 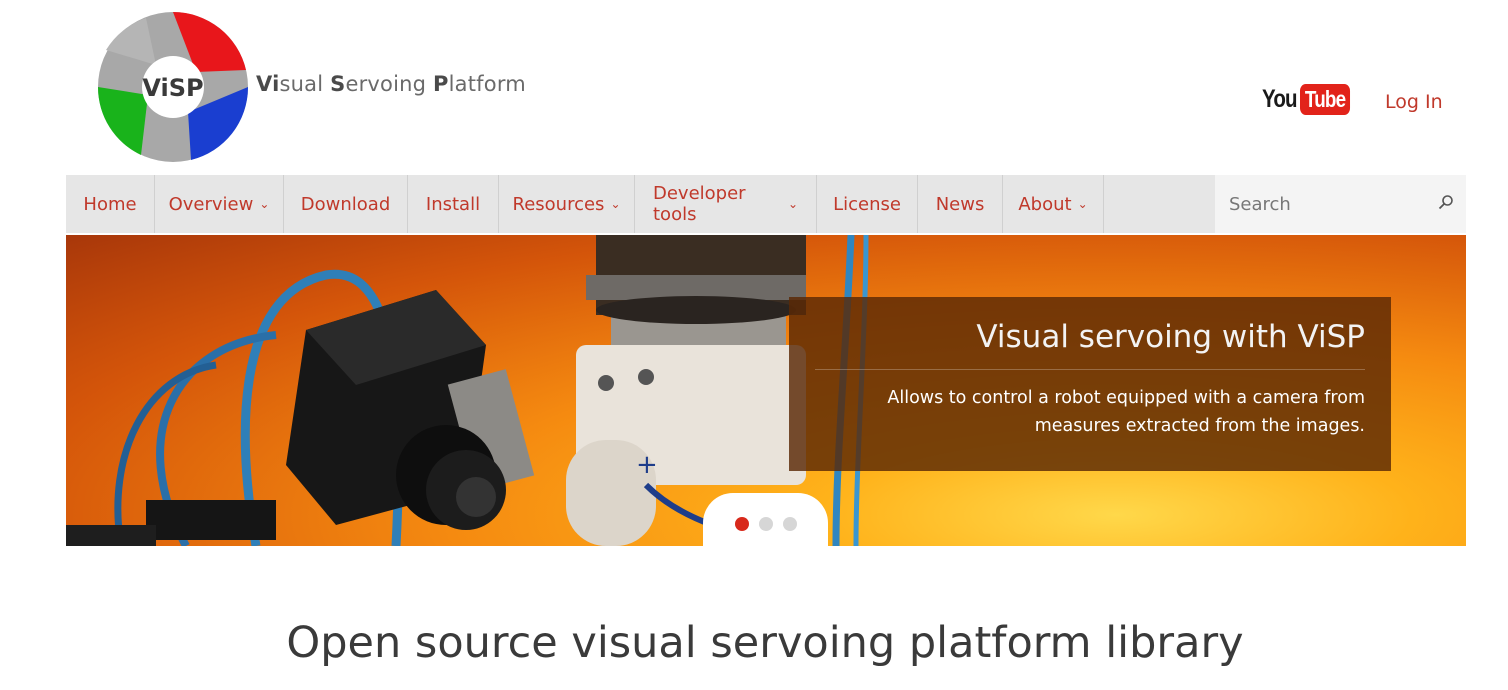 What do you see at coordinates (1325, 99) in the screenshot?
I see `youtube-logo-tube: Tube` at bounding box center [1325, 99].